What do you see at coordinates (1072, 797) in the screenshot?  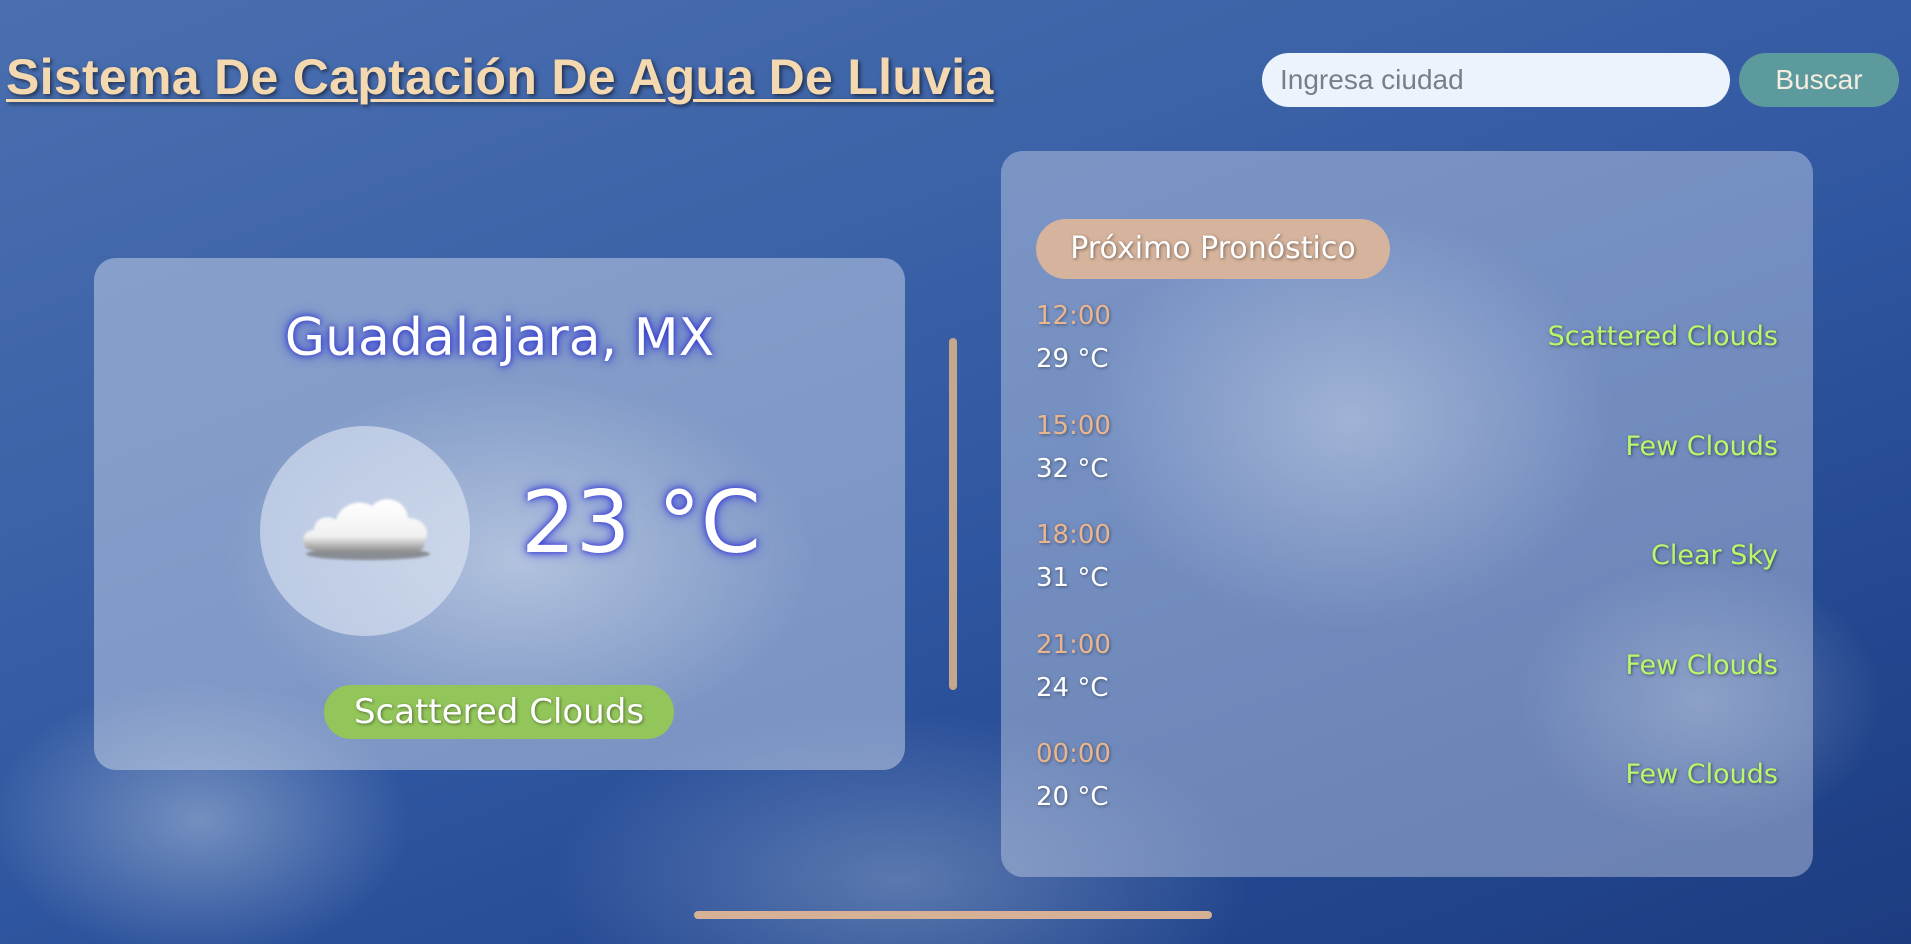 I see `forecast-temperature: 20 °C` at bounding box center [1072, 797].